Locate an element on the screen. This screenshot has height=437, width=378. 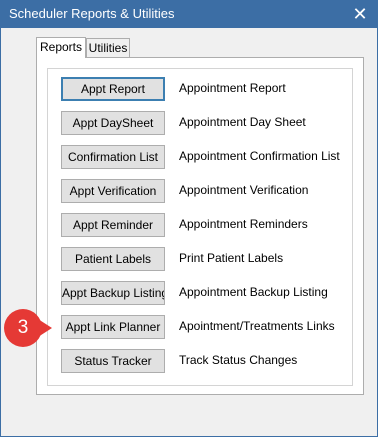
appt-verification-button: Appt Verification is located at coordinates (113, 191).